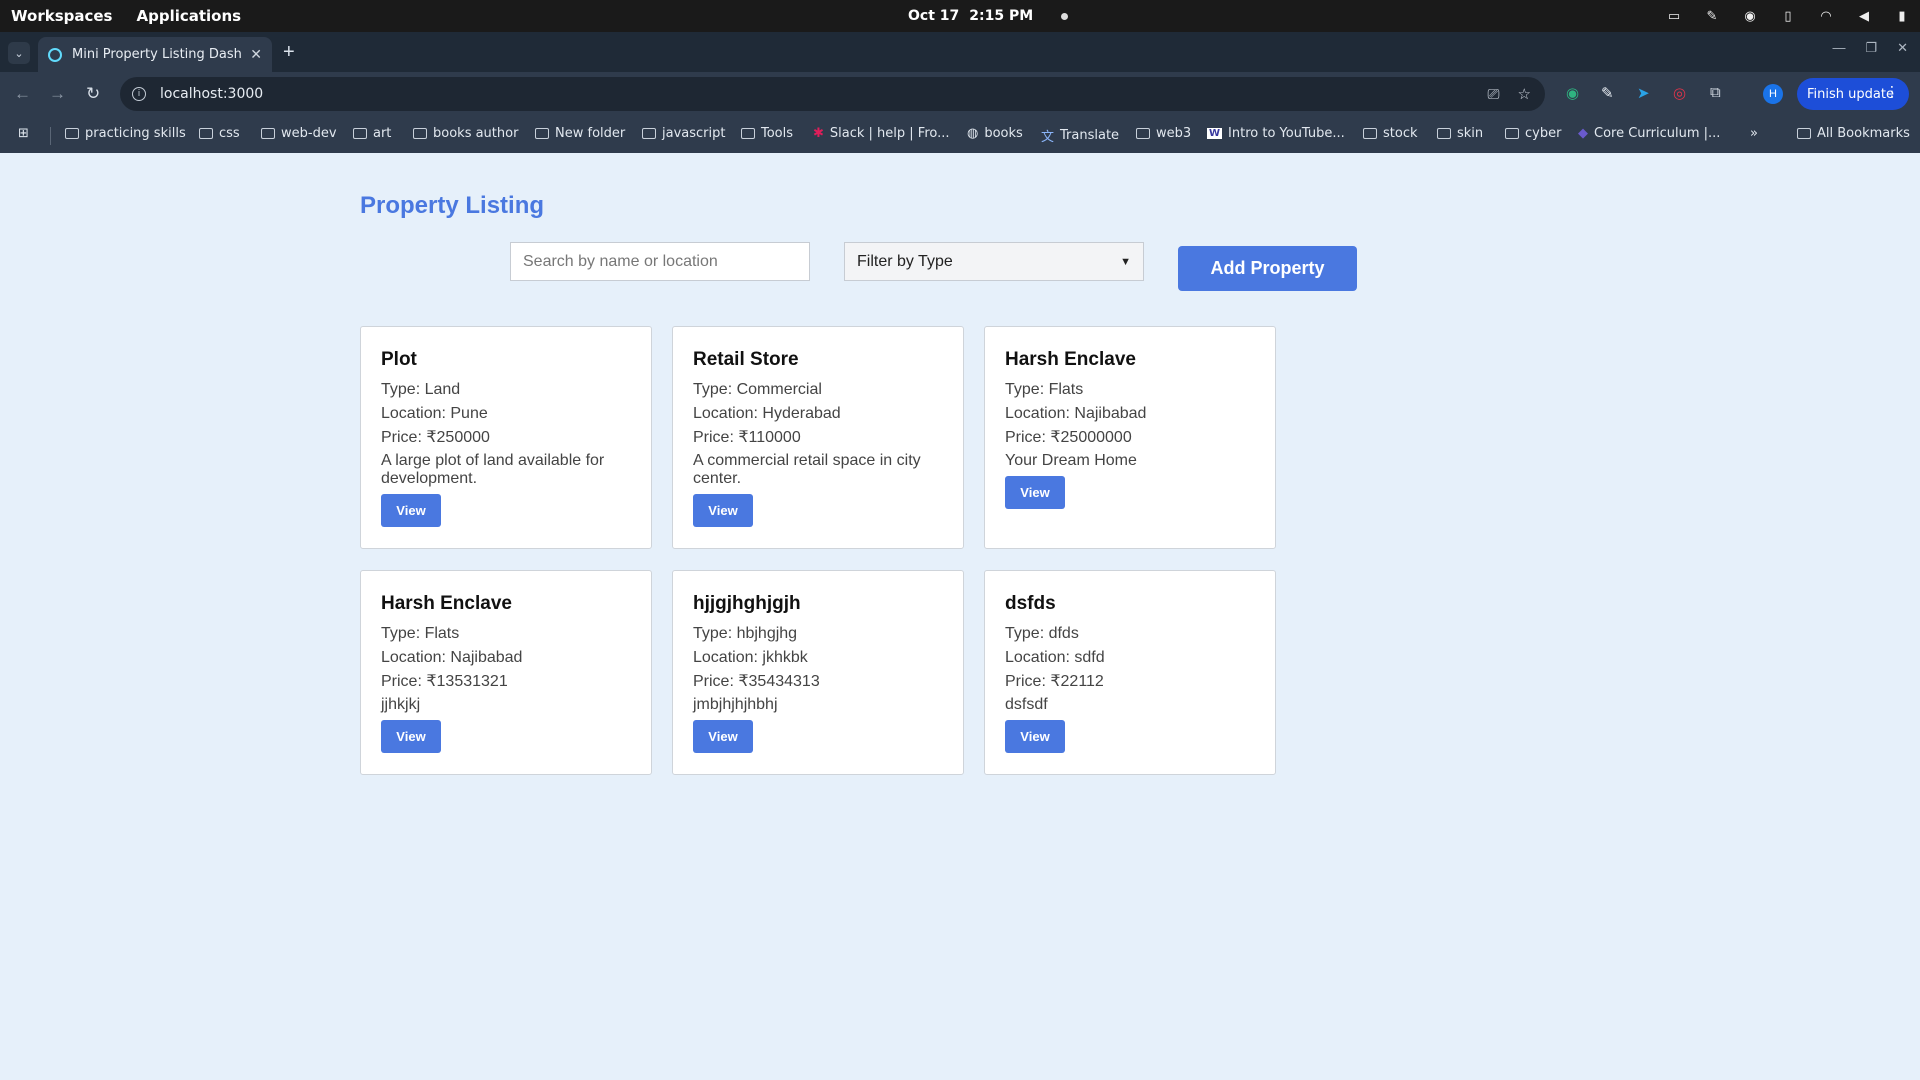  What do you see at coordinates (256, 55) in the screenshot?
I see `close-tab-icon: ✕` at bounding box center [256, 55].